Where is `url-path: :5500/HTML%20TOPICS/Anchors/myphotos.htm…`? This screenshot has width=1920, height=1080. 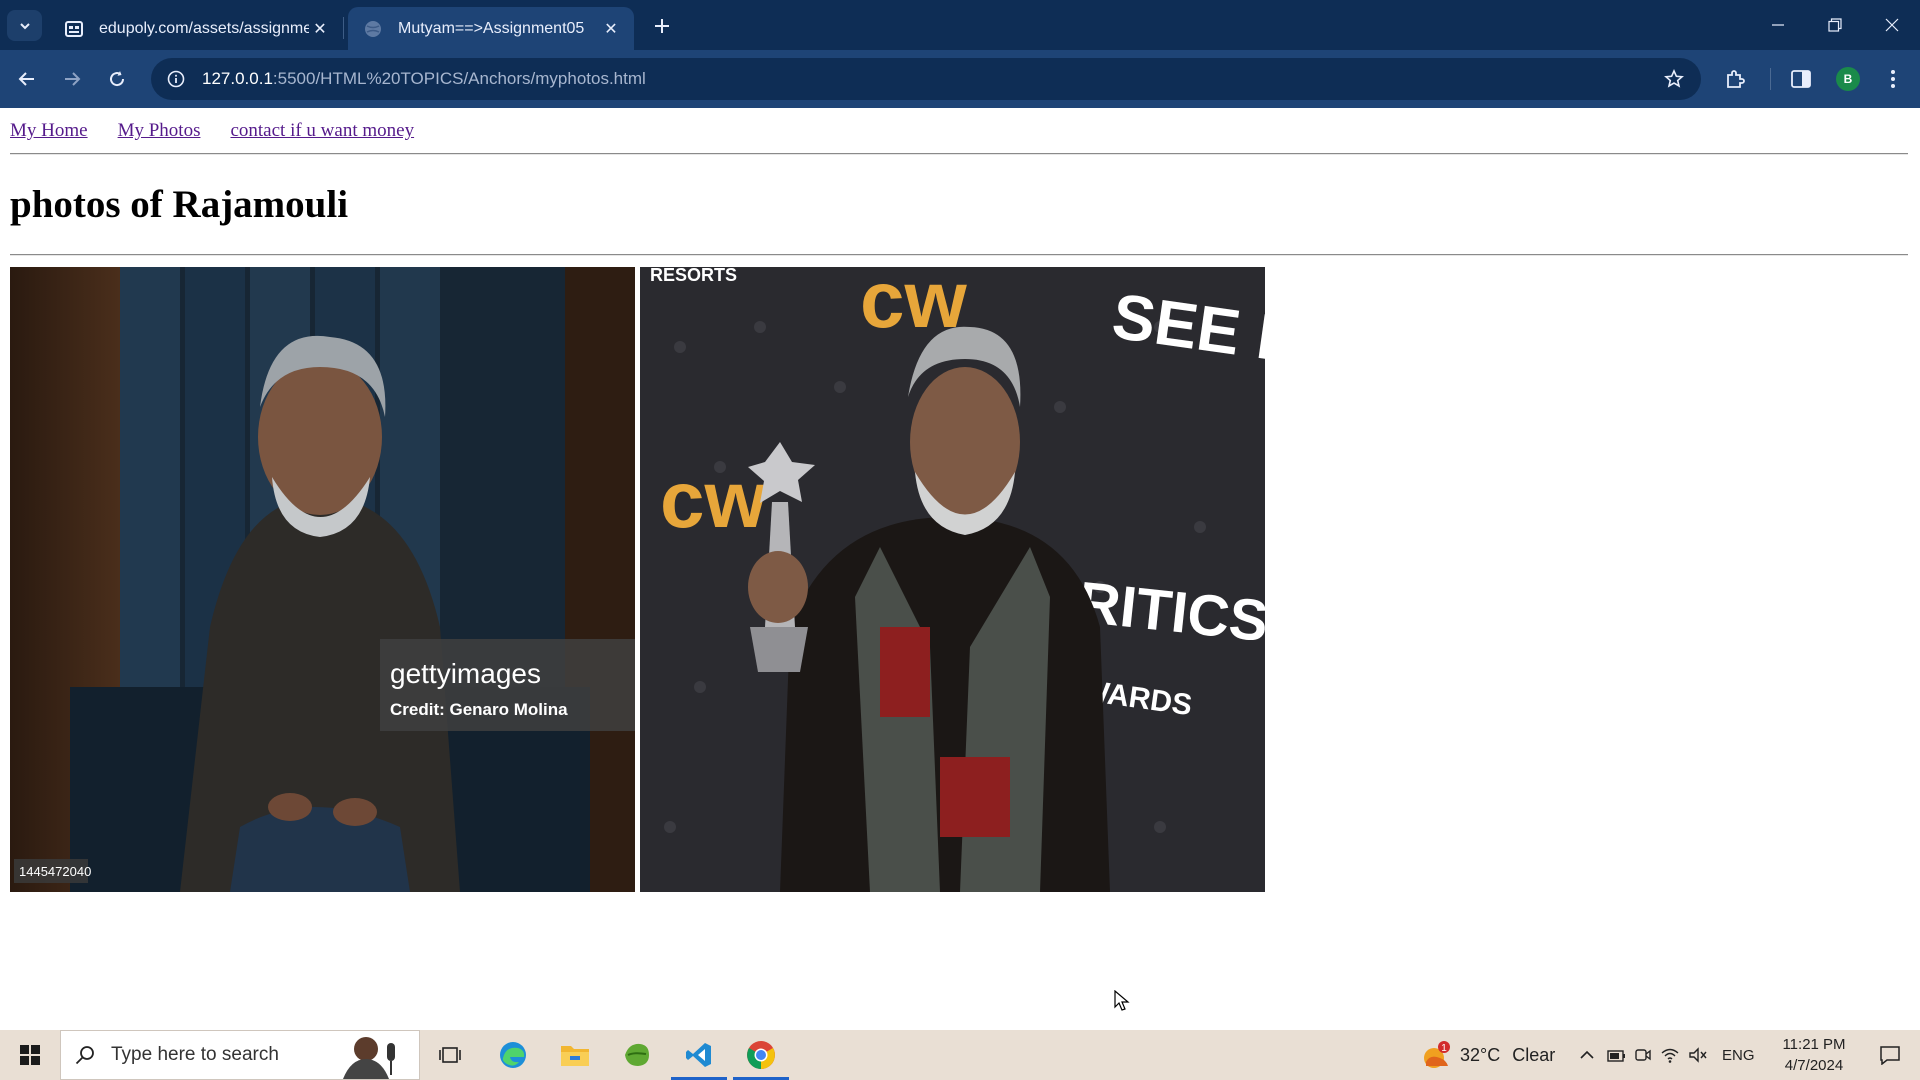 url-path: :5500/HTML%20TOPICS/Anchors/myphotos.htm… is located at coordinates (459, 78).